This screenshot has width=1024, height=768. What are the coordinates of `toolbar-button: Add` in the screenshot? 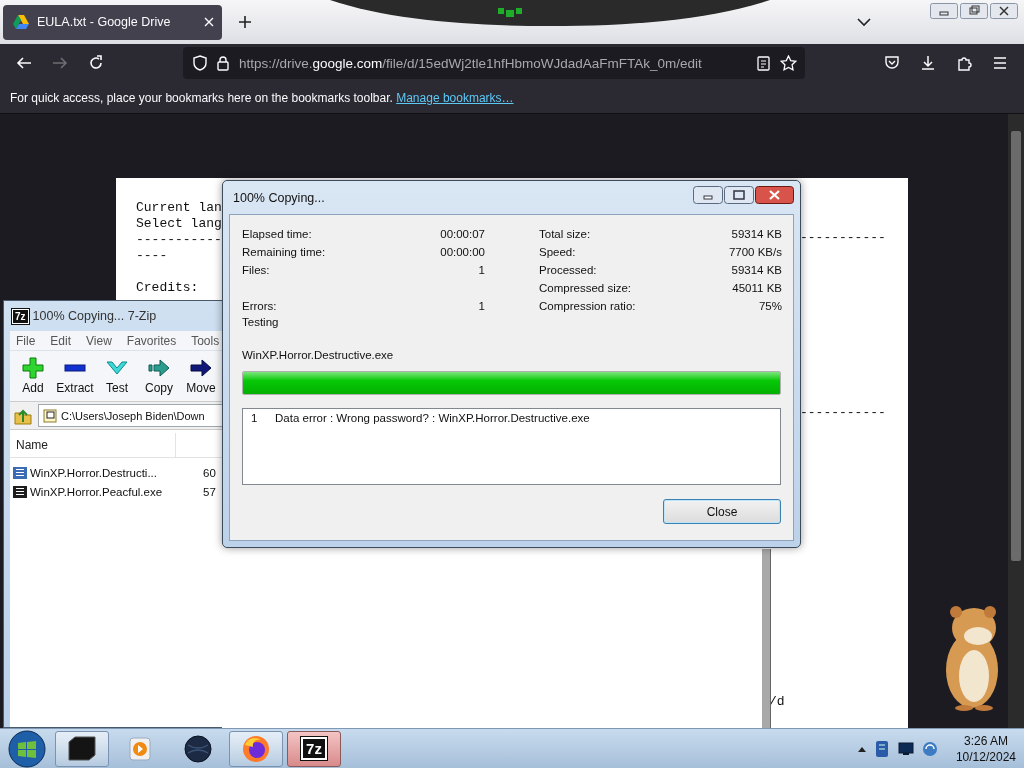 It's located at (33, 376).